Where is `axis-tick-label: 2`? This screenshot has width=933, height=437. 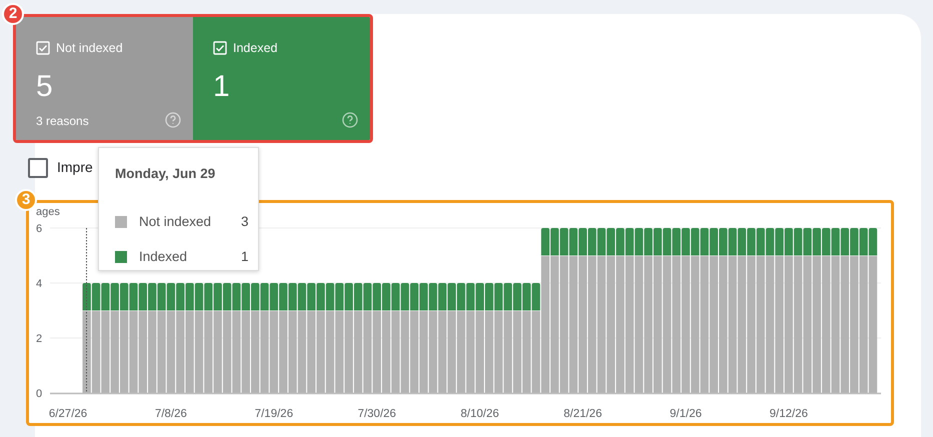
axis-tick-label: 2 is located at coordinates (39, 339).